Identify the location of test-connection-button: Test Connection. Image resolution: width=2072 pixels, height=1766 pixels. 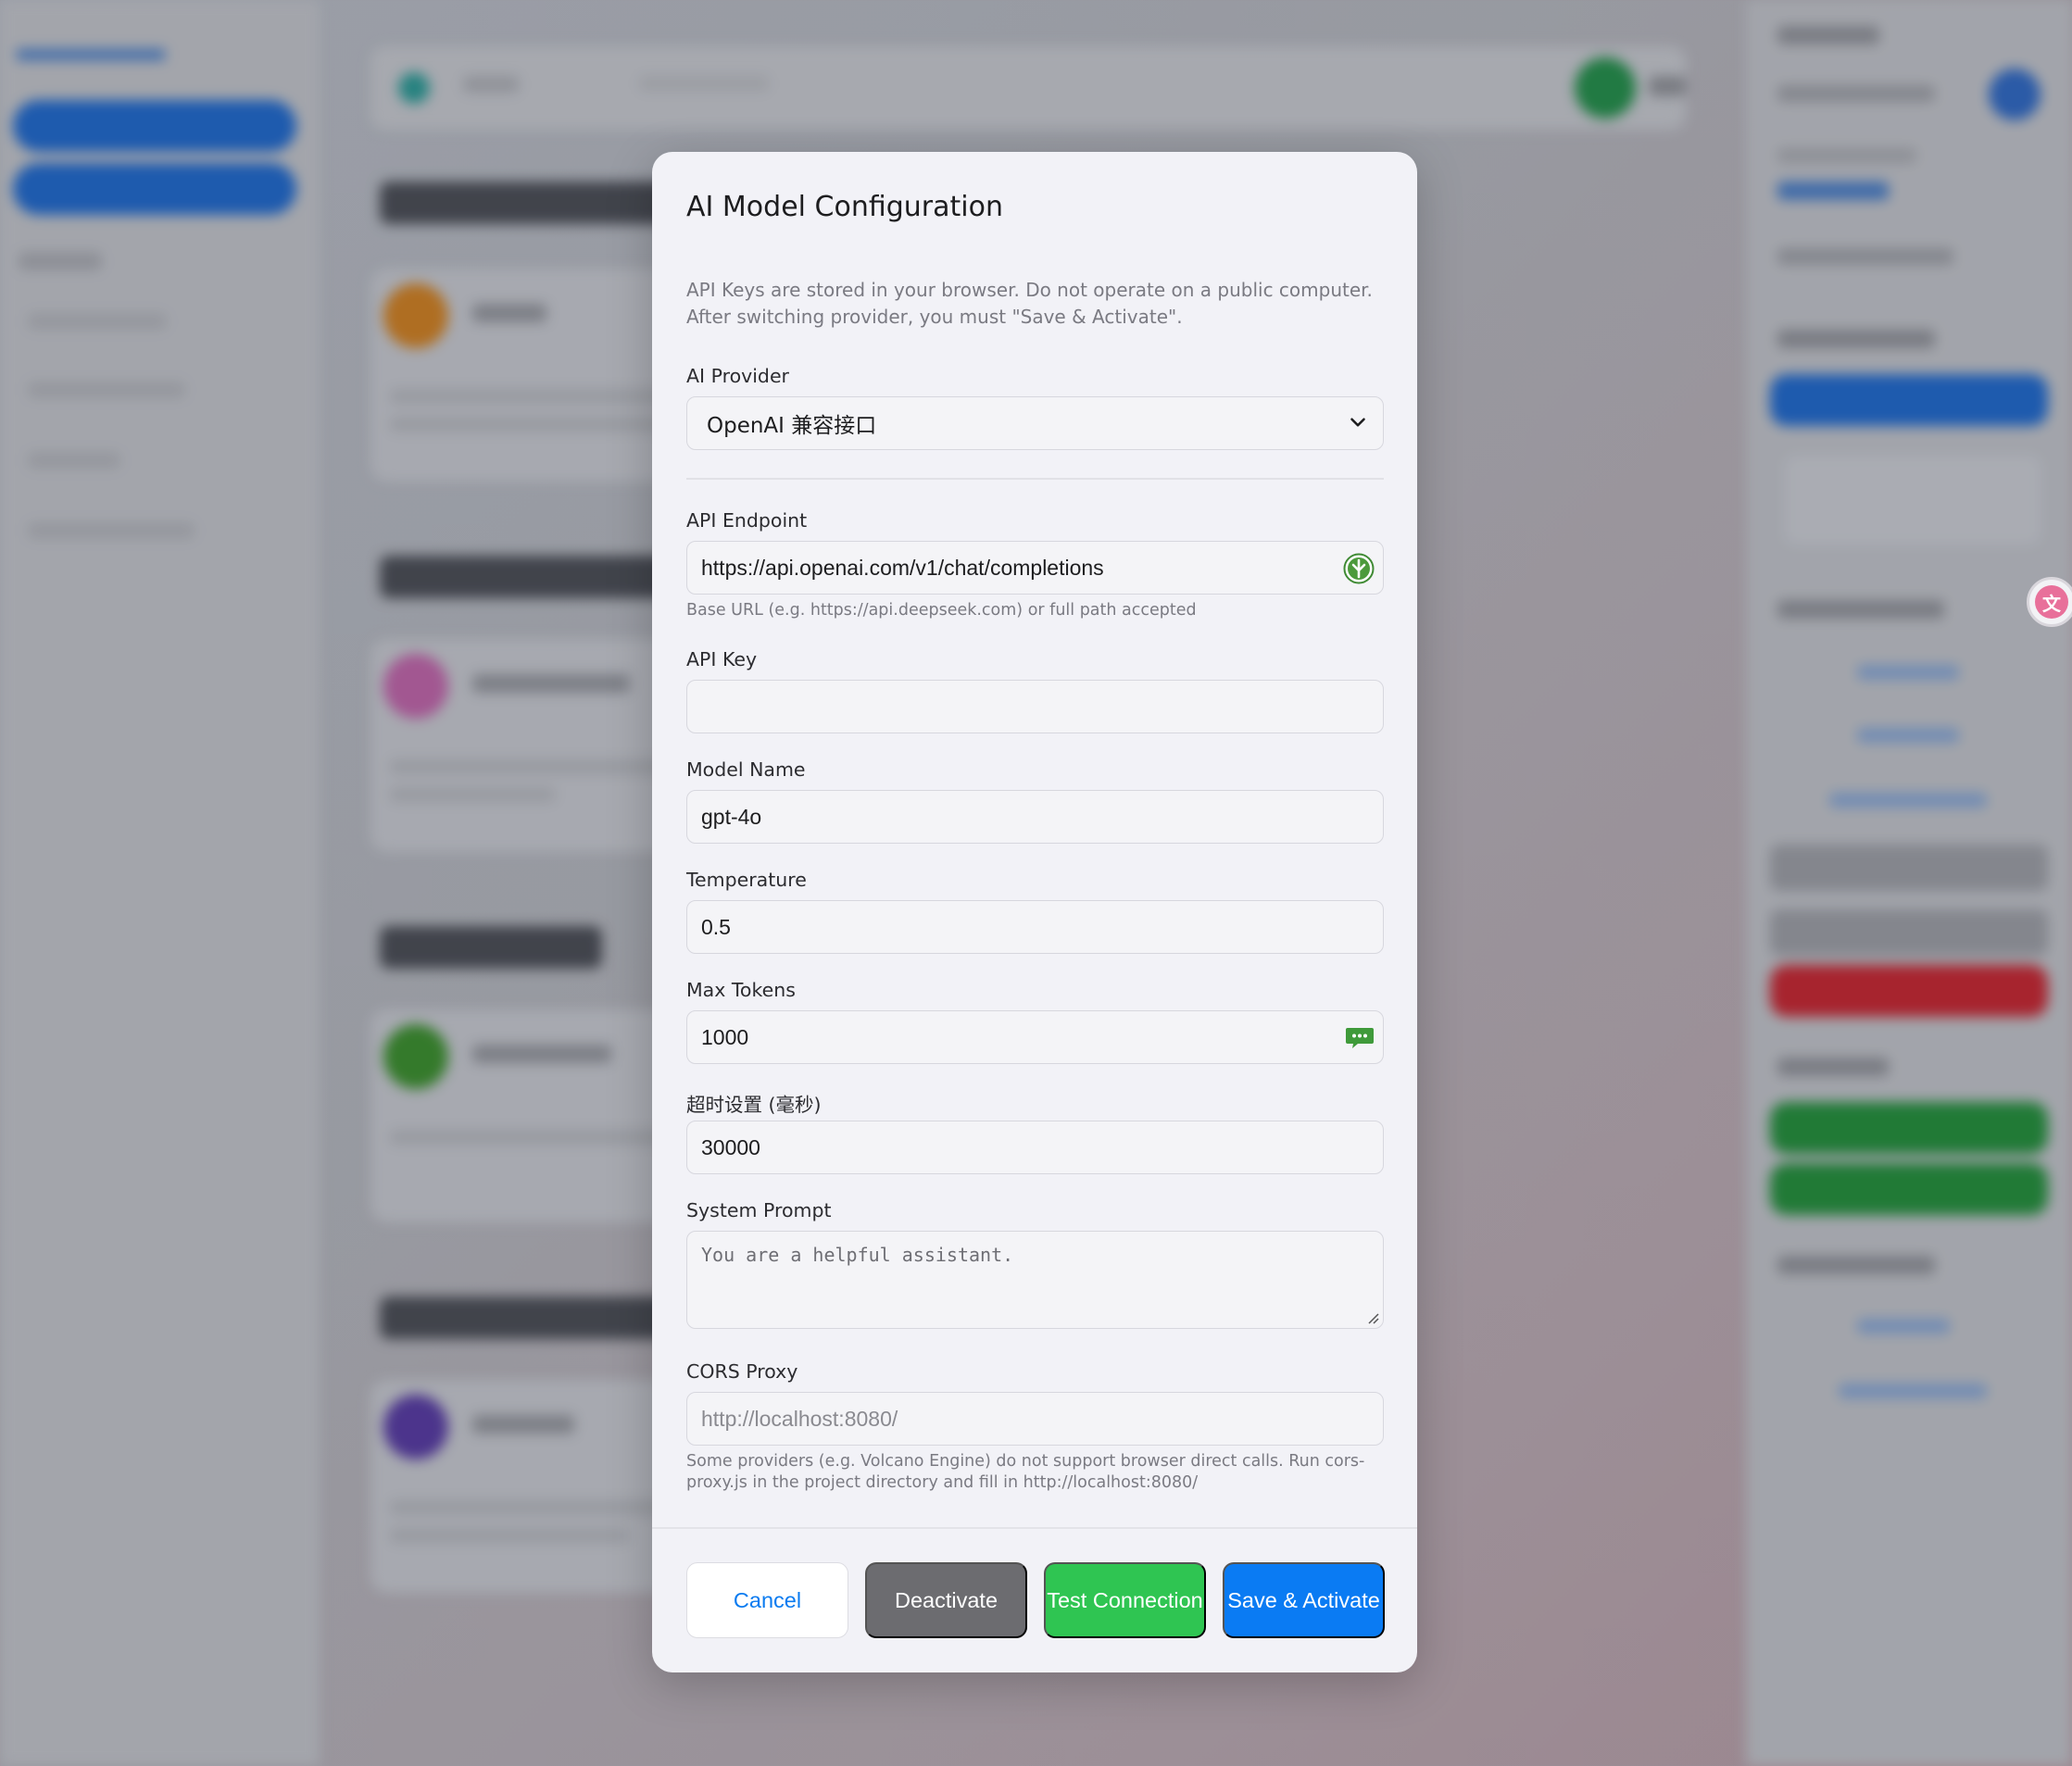
(1125, 1600).